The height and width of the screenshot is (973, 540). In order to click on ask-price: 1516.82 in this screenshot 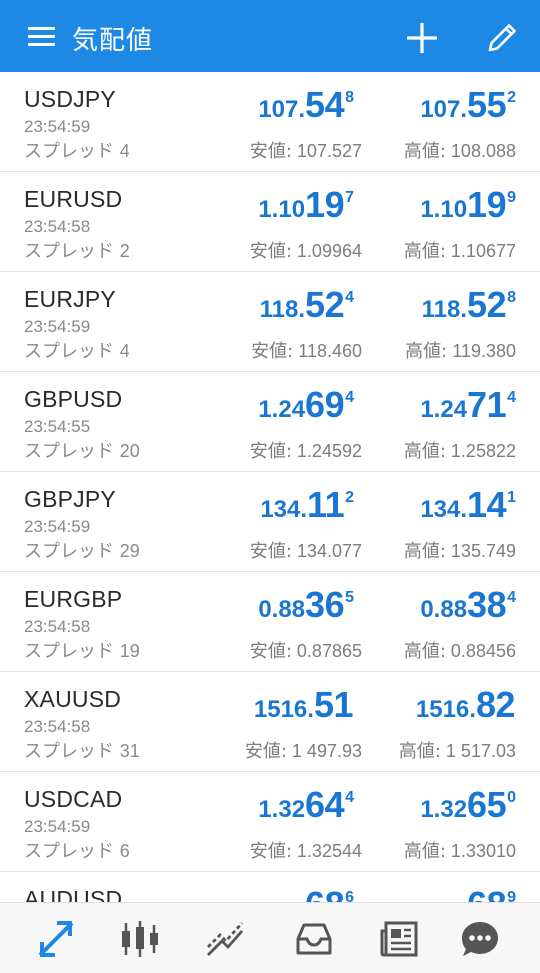, I will do `click(466, 705)`.